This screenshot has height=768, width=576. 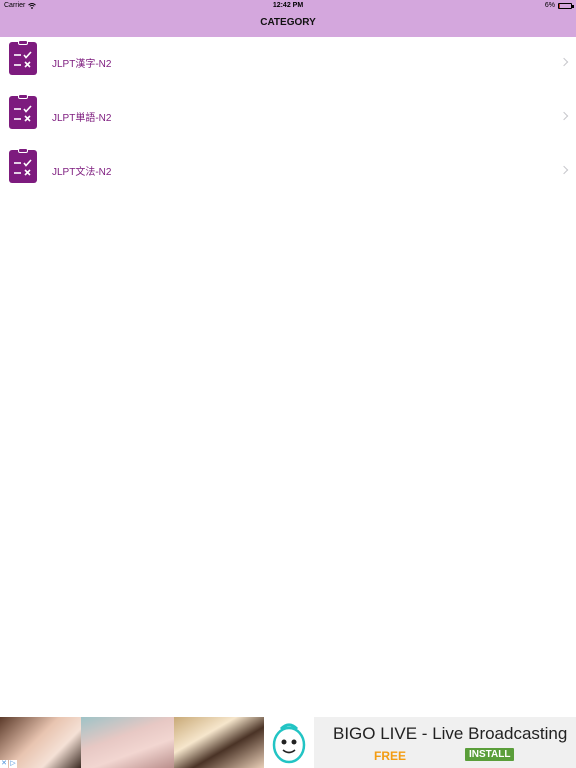 I want to click on header: Carrier 12:42 PM 6% CATEGORY, so click(x=288, y=18).